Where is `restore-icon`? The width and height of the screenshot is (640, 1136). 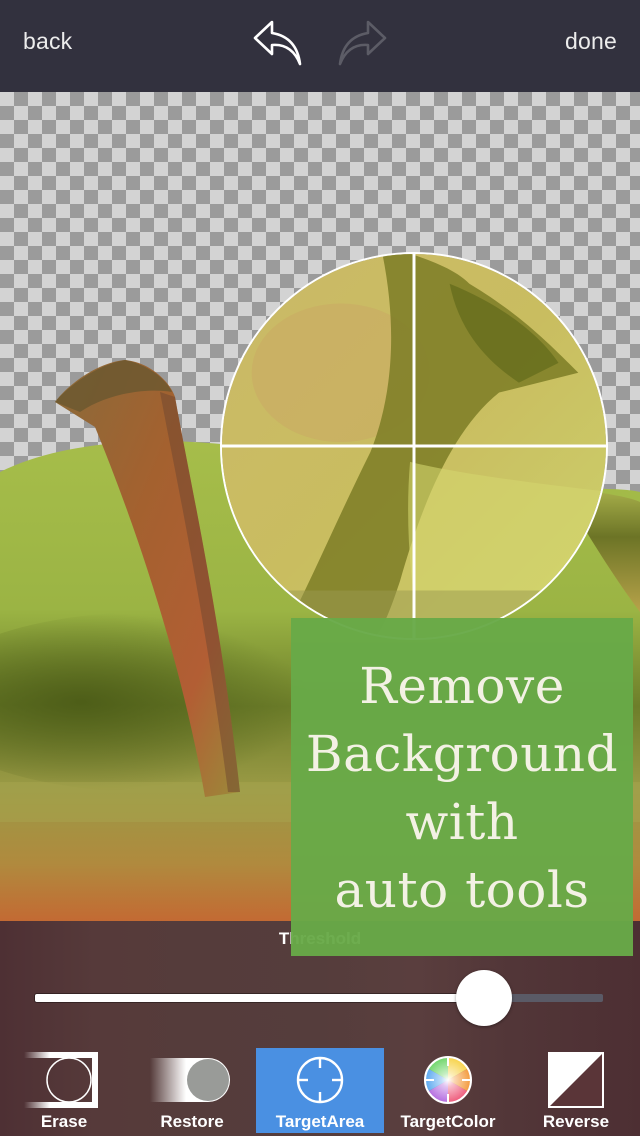 restore-icon is located at coordinates (190, 1080).